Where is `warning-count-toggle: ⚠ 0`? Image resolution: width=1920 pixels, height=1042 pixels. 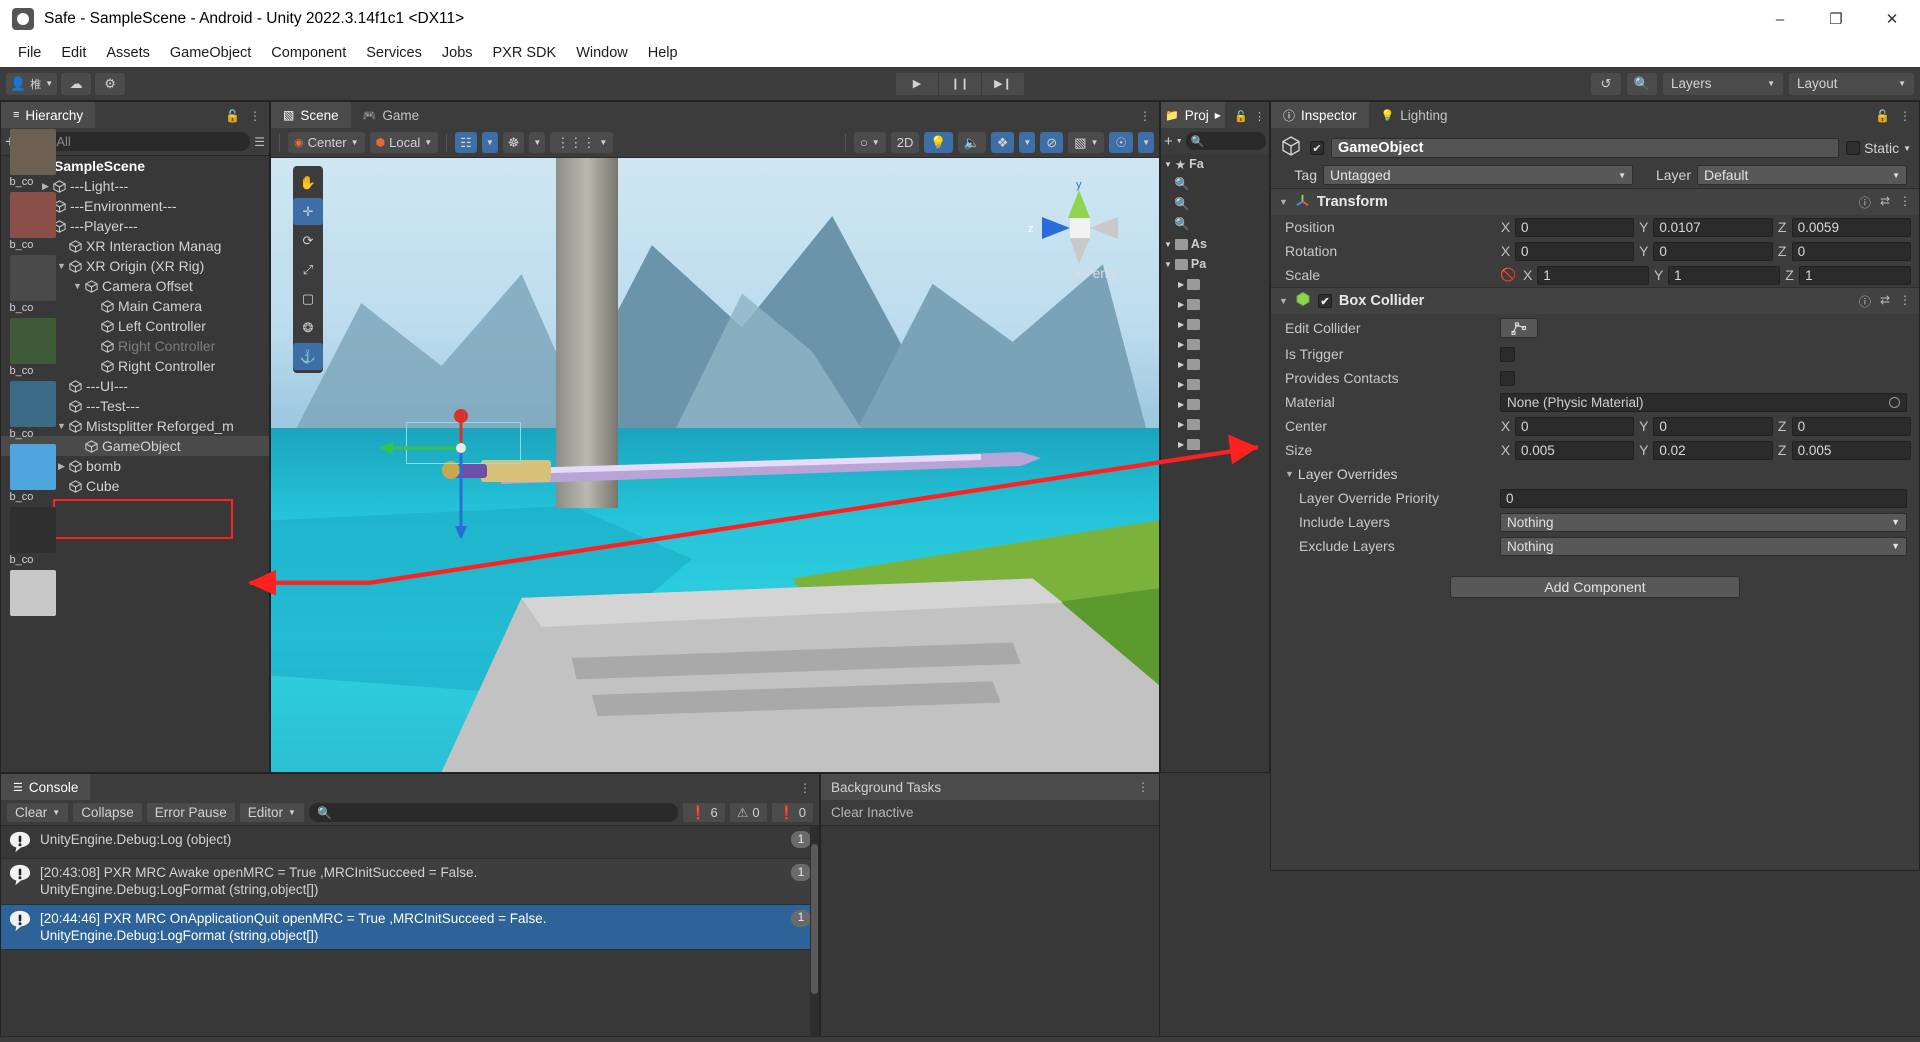
warning-count-toggle: ⚠ 0 is located at coordinates (748, 812).